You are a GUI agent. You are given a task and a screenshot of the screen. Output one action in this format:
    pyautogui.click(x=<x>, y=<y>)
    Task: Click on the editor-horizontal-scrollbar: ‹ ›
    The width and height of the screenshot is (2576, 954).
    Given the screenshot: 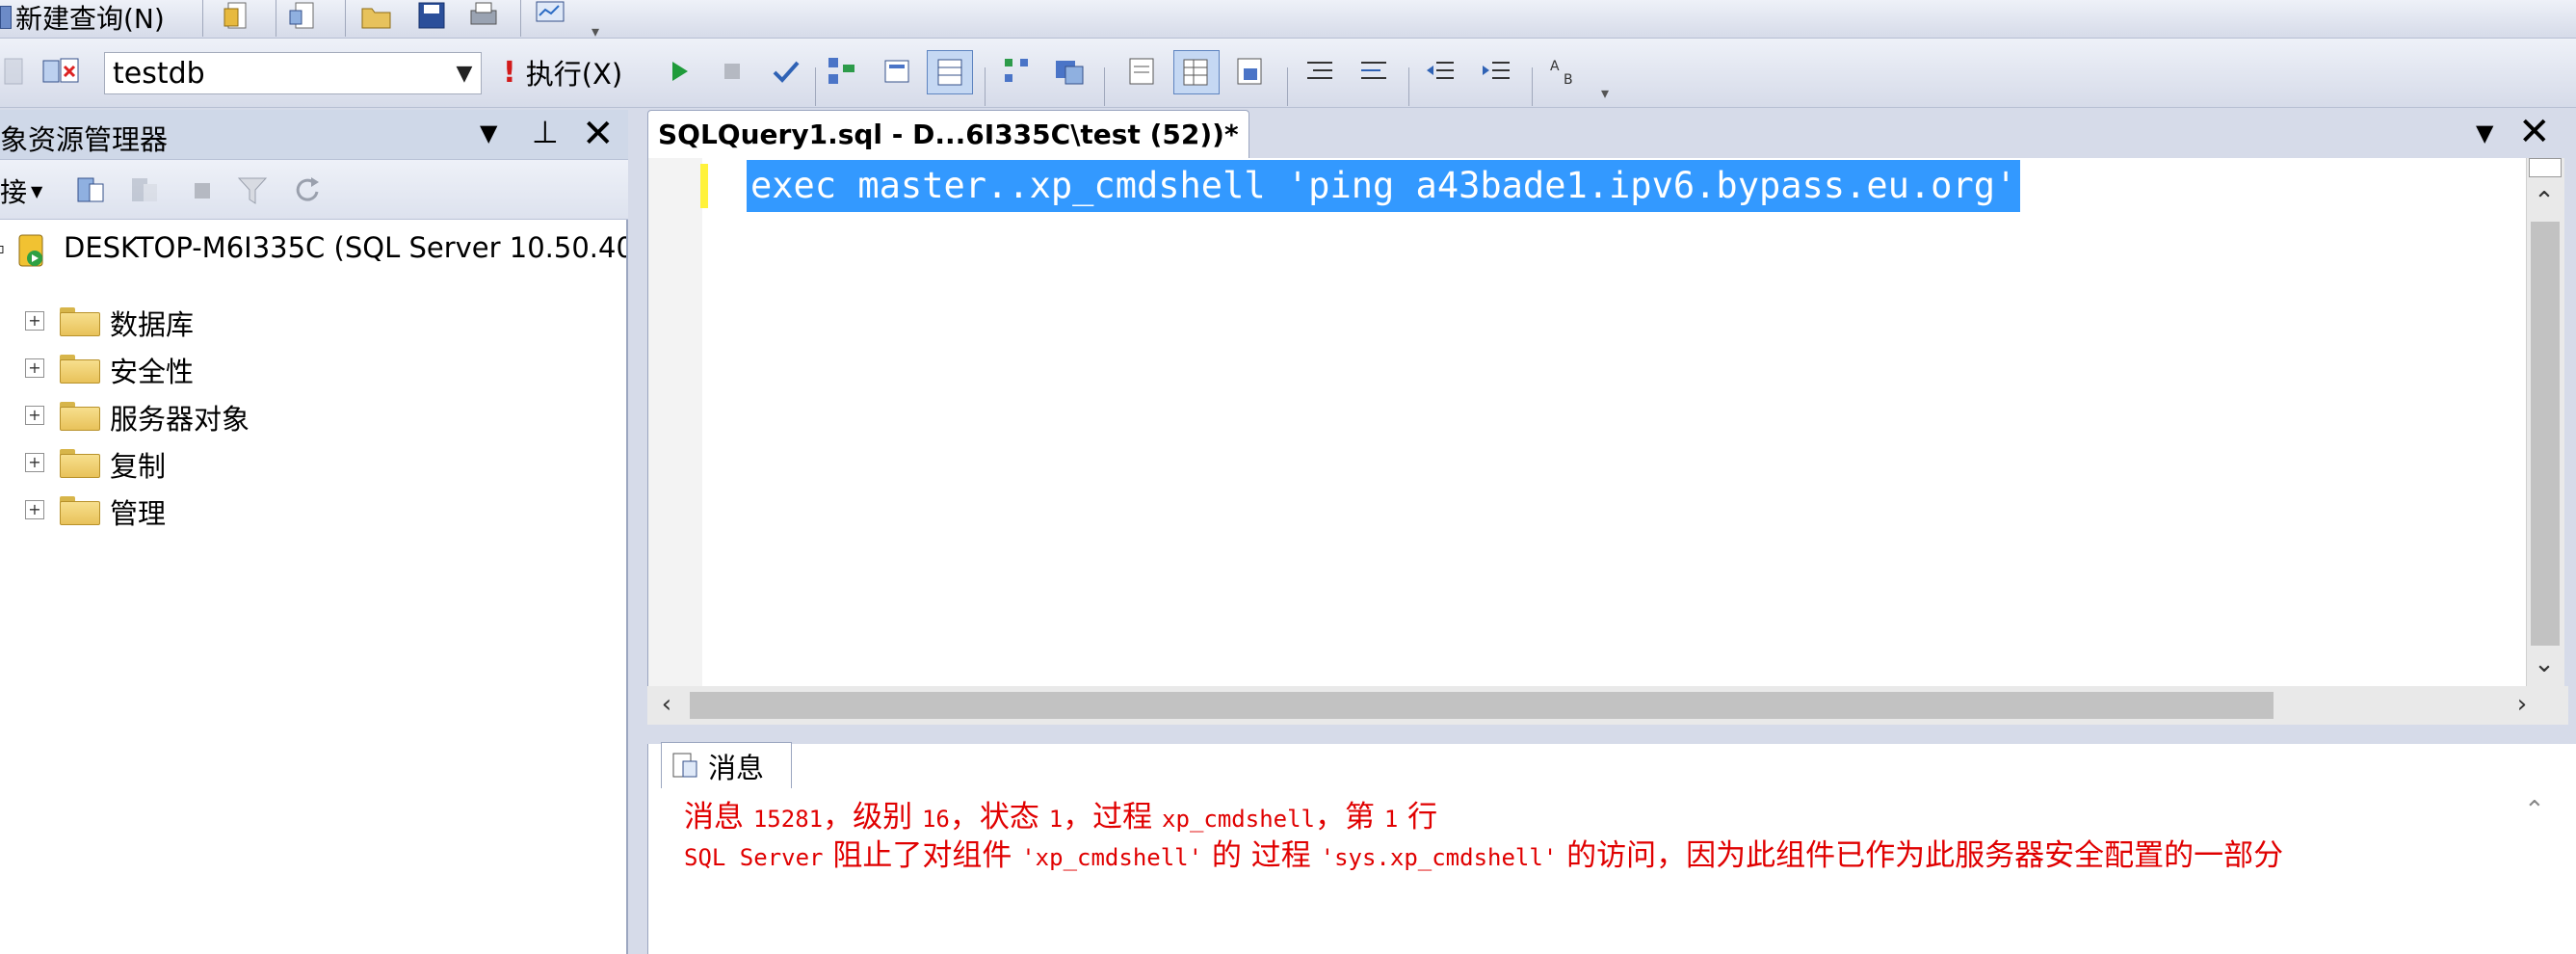 What is the action you would take?
    pyautogui.click(x=1608, y=705)
    